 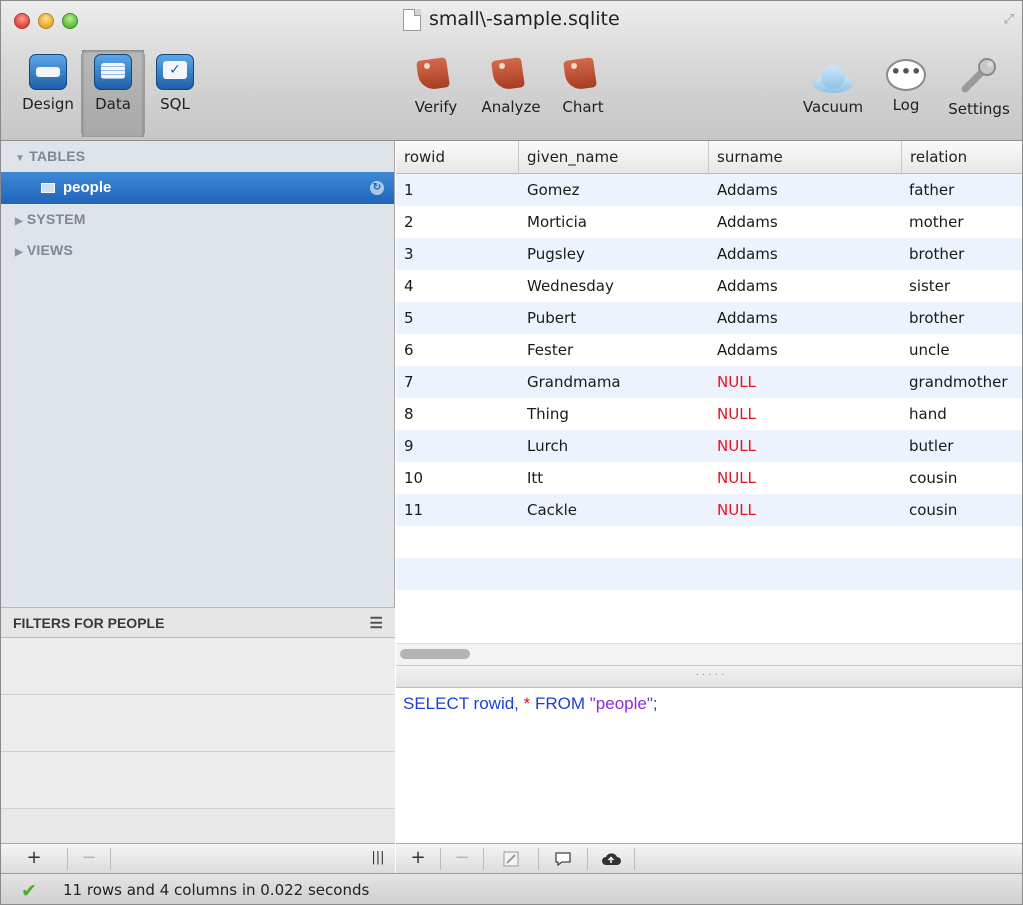 I want to click on table-row: 2 Morticia Addams mother, so click(x=709, y=222).